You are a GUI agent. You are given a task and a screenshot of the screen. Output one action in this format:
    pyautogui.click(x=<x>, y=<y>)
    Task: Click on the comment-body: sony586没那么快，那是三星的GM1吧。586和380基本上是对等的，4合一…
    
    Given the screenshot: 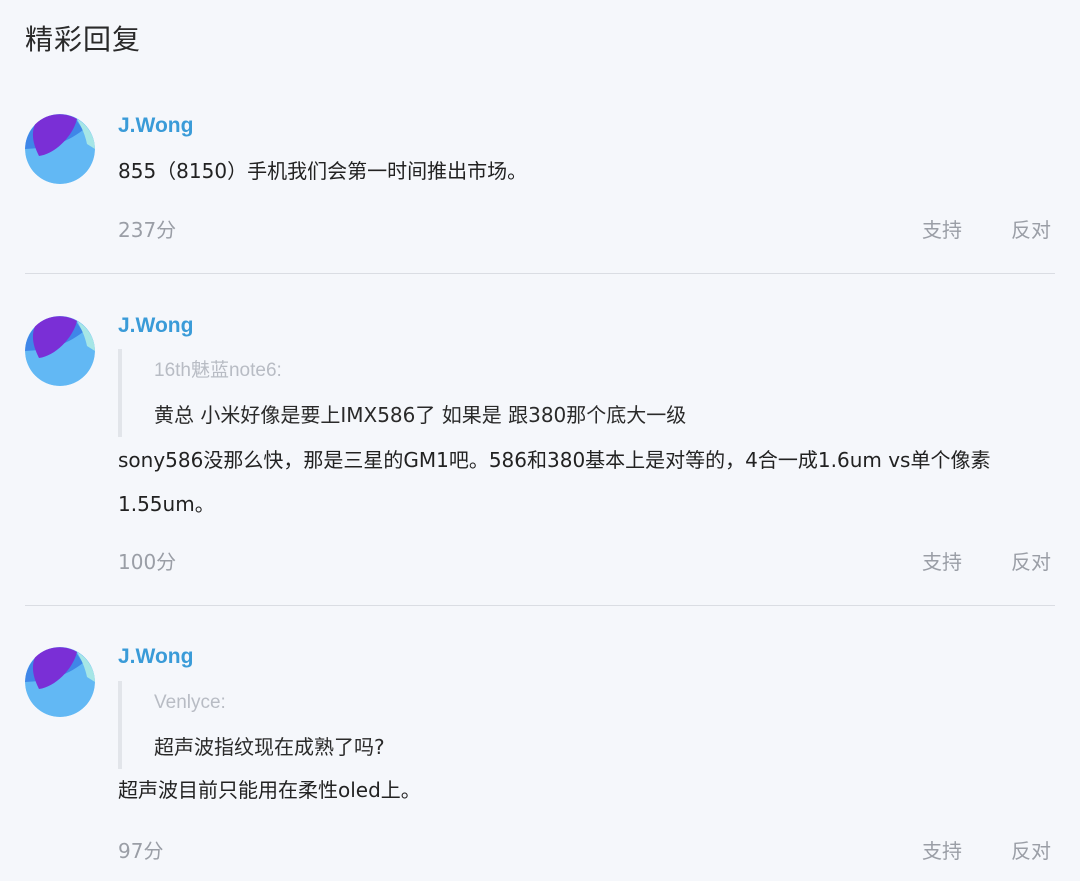 What is the action you would take?
    pyautogui.click(x=554, y=482)
    